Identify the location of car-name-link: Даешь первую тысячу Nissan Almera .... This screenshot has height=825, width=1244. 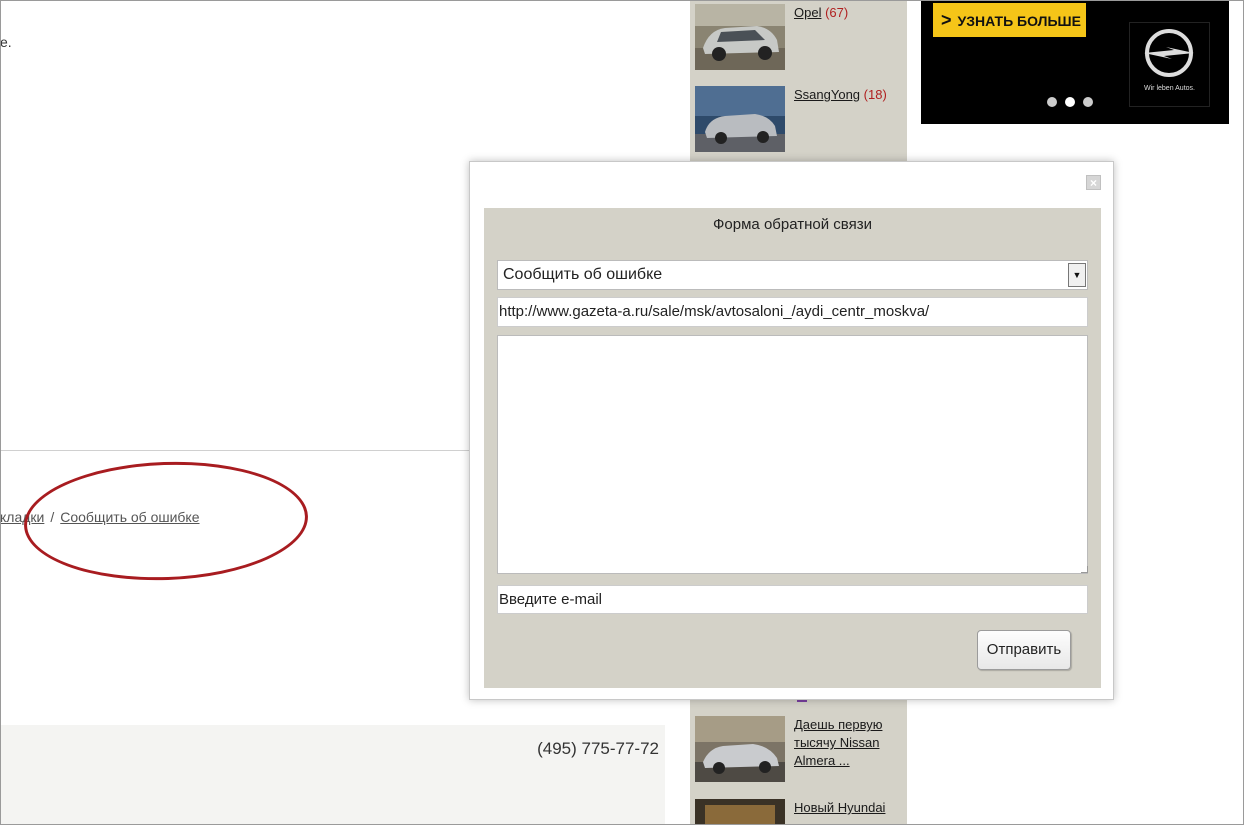
(838, 742).